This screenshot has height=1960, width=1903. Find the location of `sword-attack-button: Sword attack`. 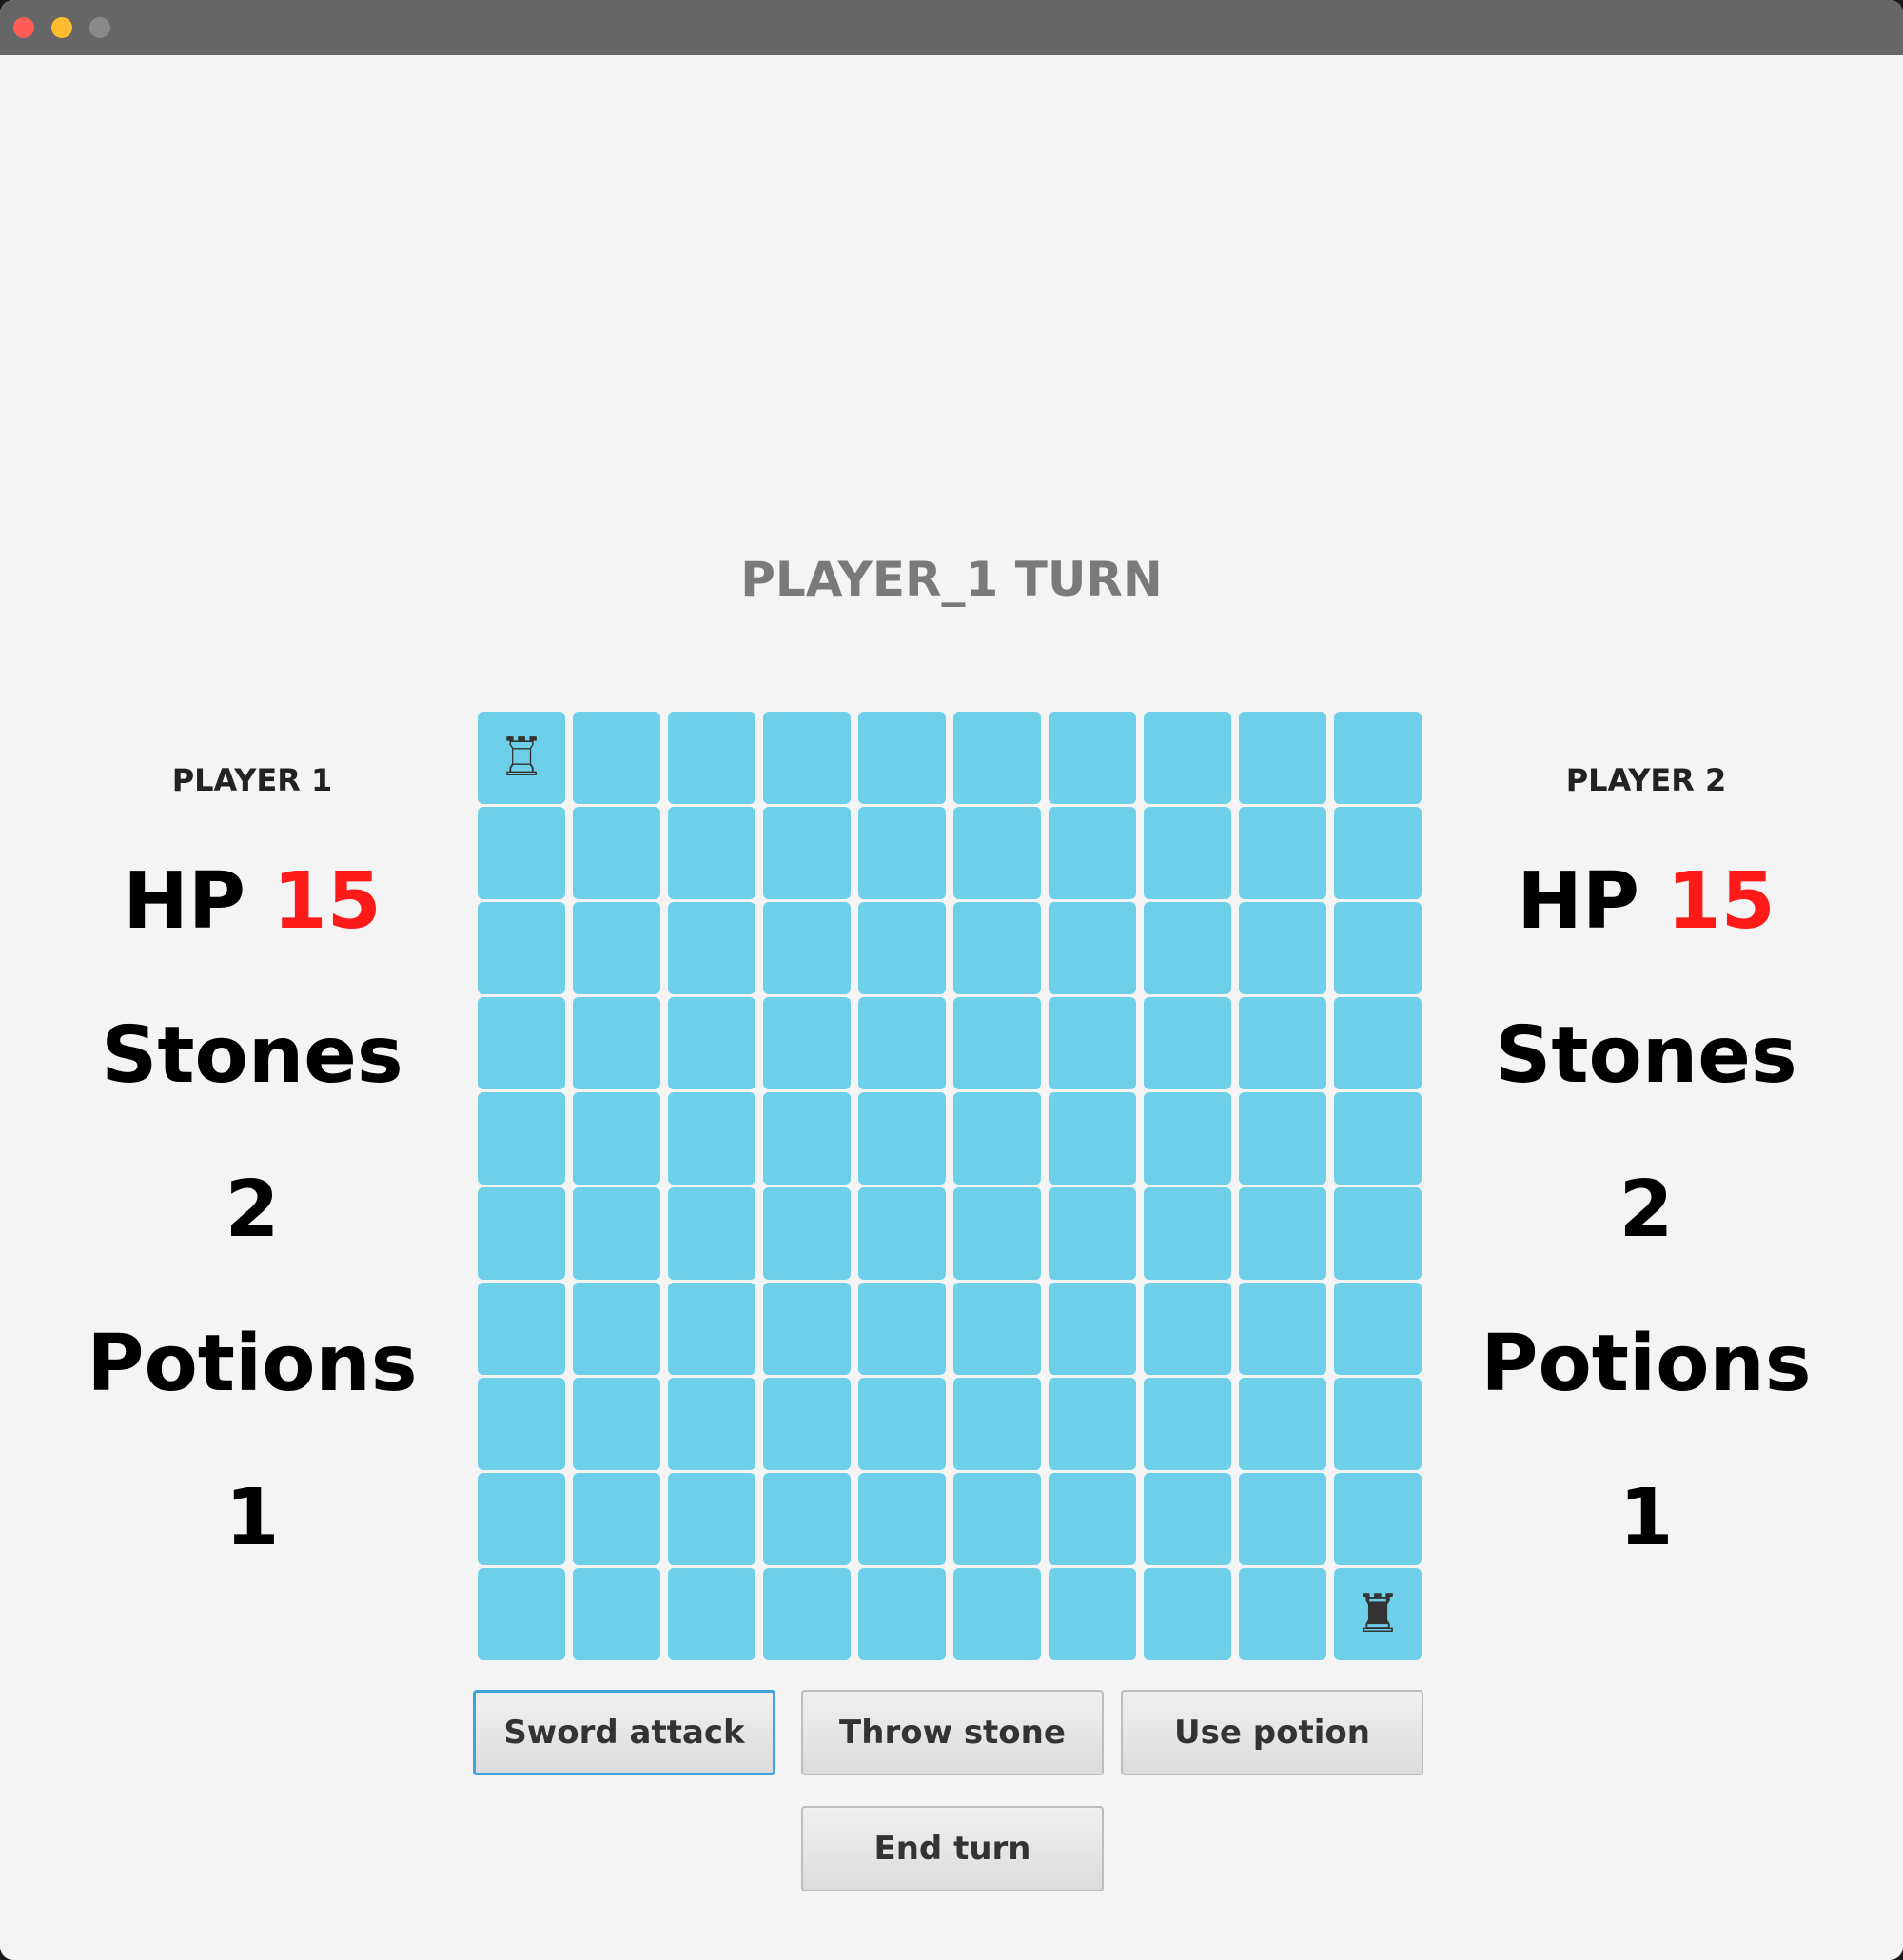

sword-attack-button: Sword attack is located at coordinates (624, 1732).